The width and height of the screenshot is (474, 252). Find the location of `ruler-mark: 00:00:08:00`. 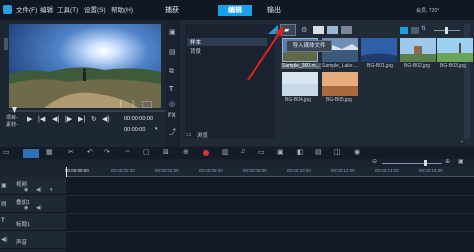

ruler-mark: 00:00:08:00 is located at coordinates (255, 170).